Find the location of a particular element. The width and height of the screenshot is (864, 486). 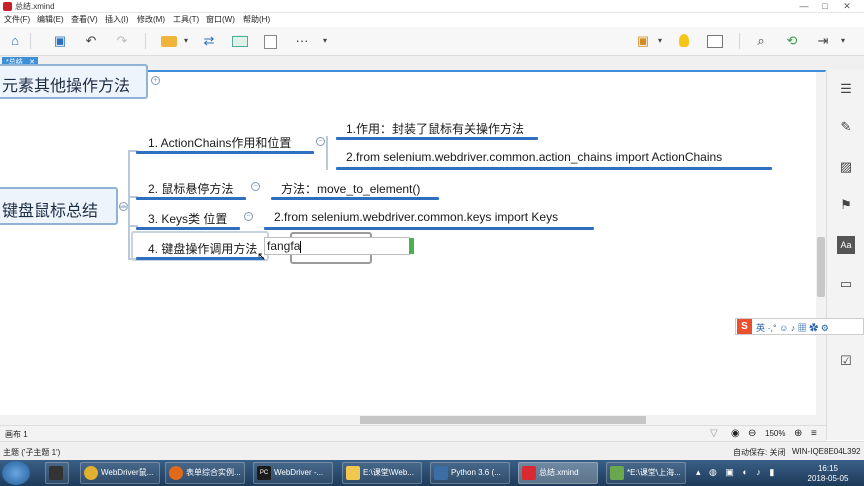

redo-icon: ↷ is located at coordinates (122, 41).